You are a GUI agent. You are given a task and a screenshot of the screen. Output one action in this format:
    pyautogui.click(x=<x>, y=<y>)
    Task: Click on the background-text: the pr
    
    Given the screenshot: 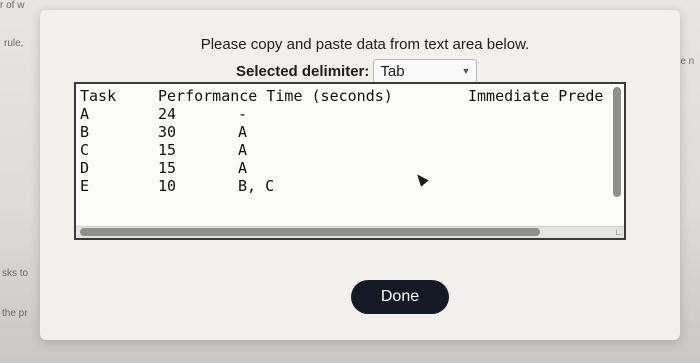 What is the action you would take?
    pyautogui.click(x=15, y=313)
    